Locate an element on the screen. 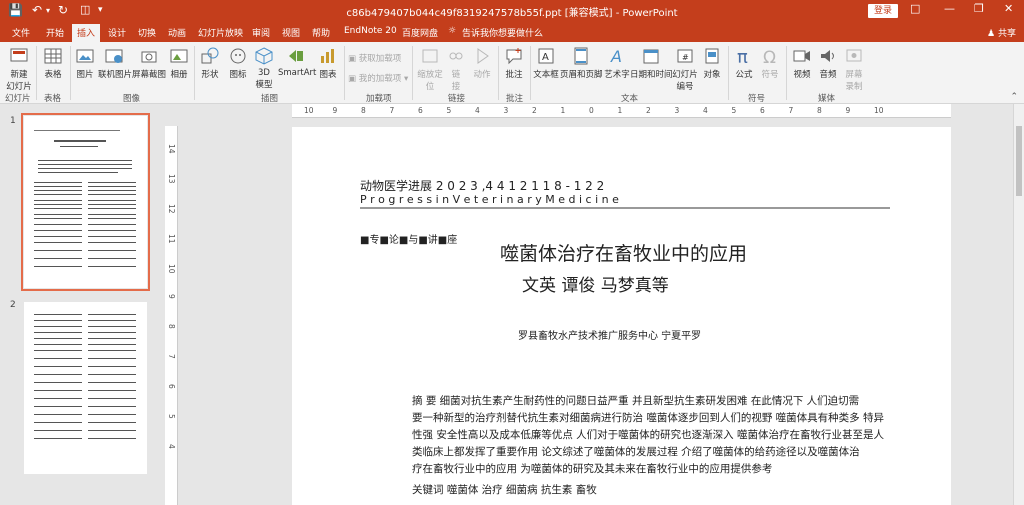 The height and width of the screenshot is (505, 1024). 3d-model-button: 3D 模型 is located at coordinates (264, 68).